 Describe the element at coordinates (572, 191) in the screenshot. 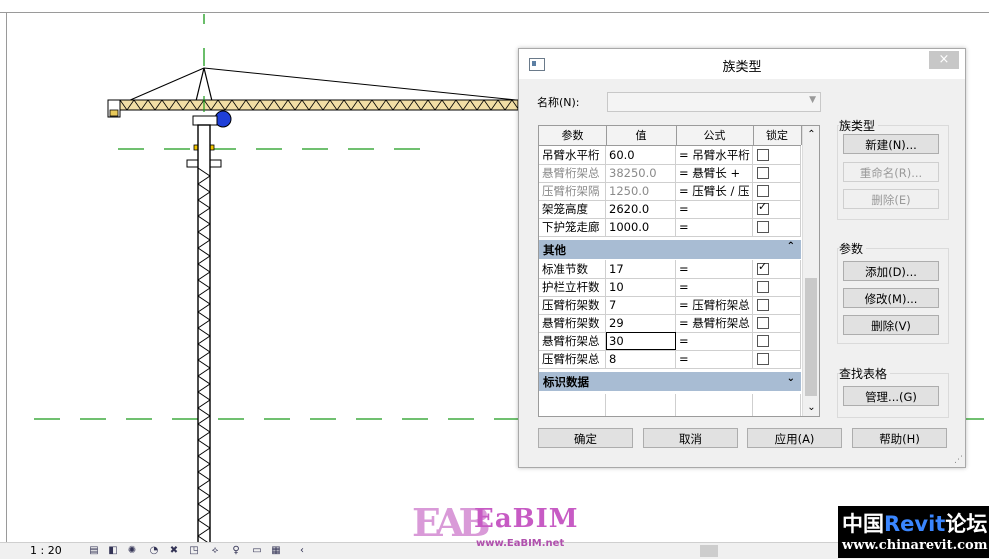

I see `cell-param: 压臂桁架隔` at that location.